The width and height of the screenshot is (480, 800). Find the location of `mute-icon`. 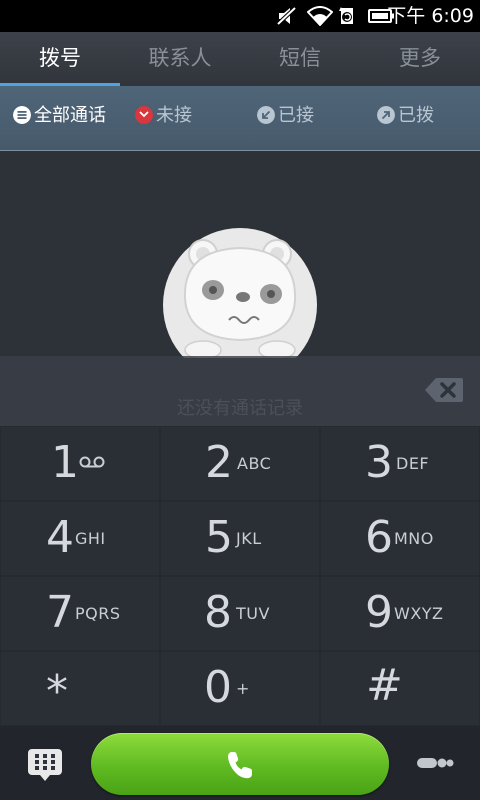

mute-icon is located at coordinates (286, 16).